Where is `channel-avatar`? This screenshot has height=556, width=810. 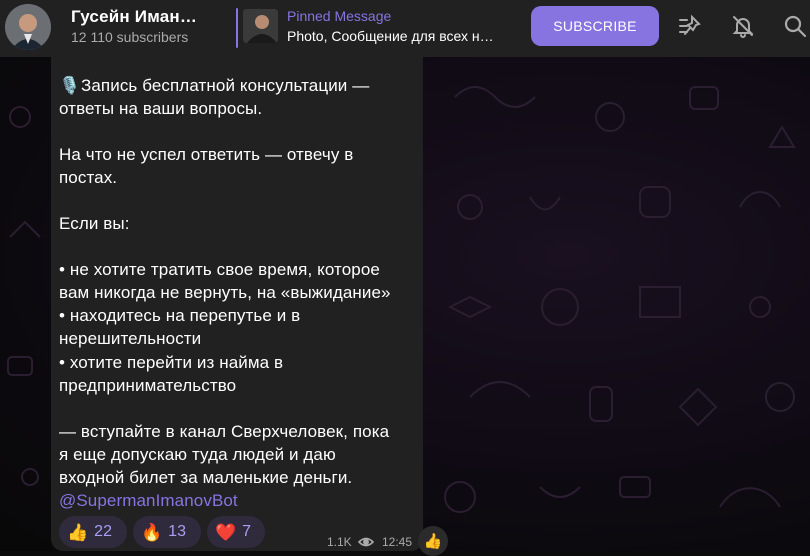 channel-avatar is located at coordinates (28, 27).